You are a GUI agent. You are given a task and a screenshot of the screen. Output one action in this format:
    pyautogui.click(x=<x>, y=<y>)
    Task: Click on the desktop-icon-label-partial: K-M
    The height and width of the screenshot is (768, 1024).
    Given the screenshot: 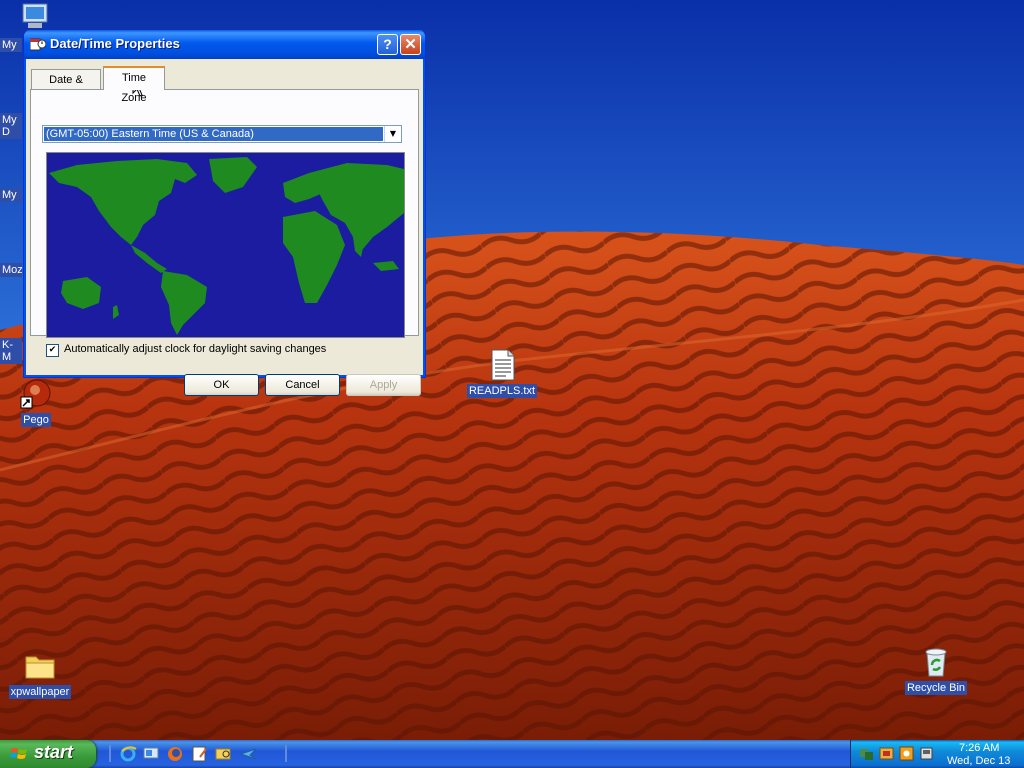 What is the action you would take?
    pyautogui.click(x=11, y=351)
    